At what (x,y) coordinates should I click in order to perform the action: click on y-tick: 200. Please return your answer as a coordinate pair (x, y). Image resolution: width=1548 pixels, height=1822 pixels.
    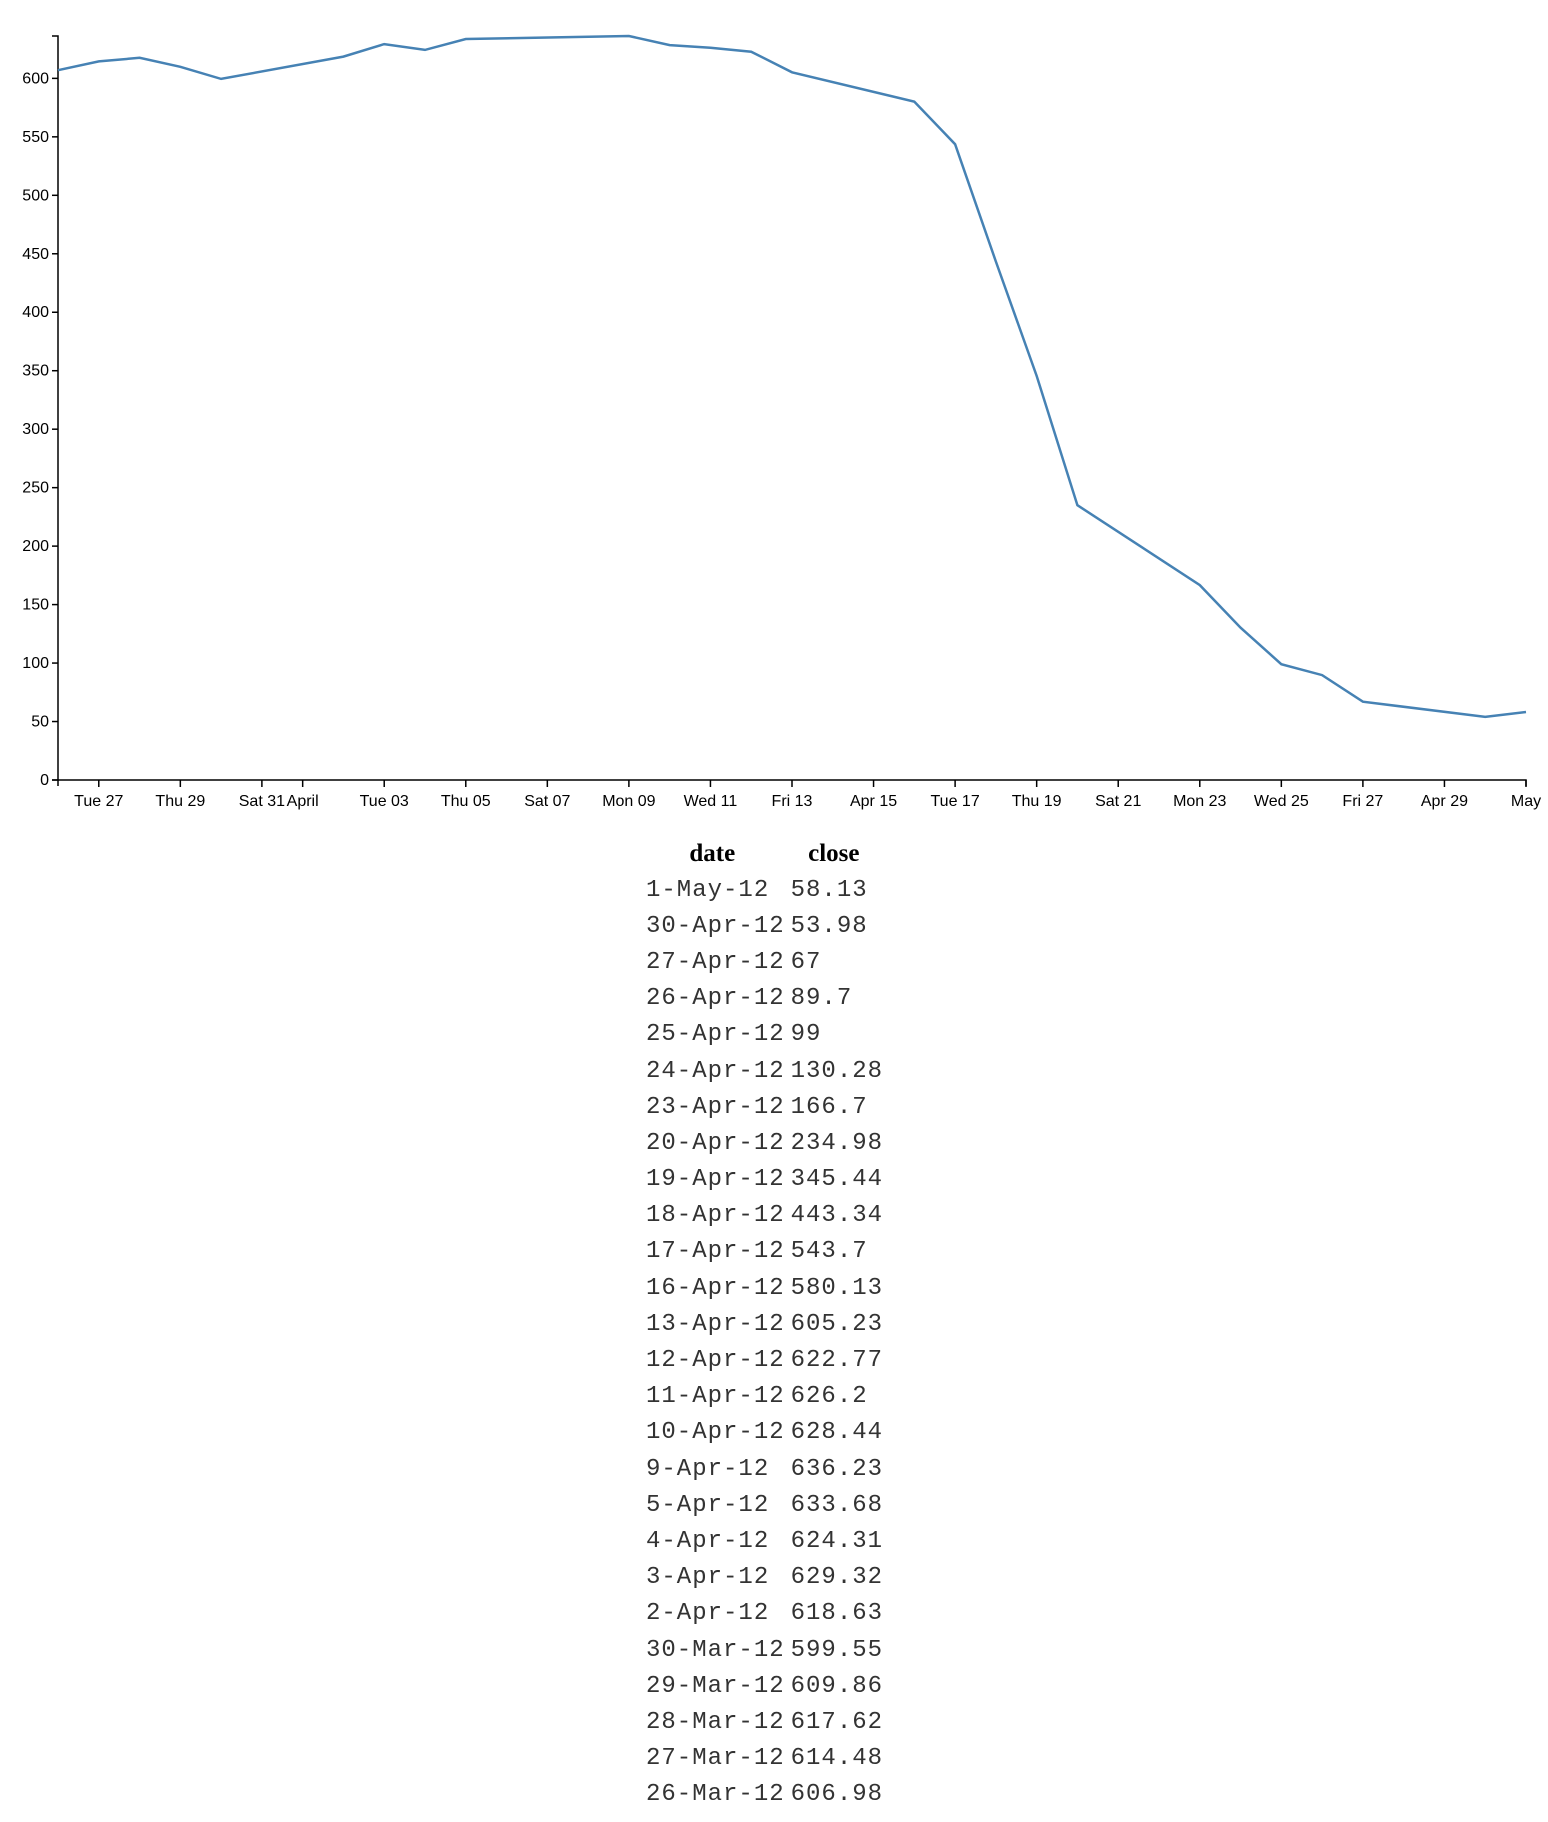
    Looking at the image, I should click on (40, 546).